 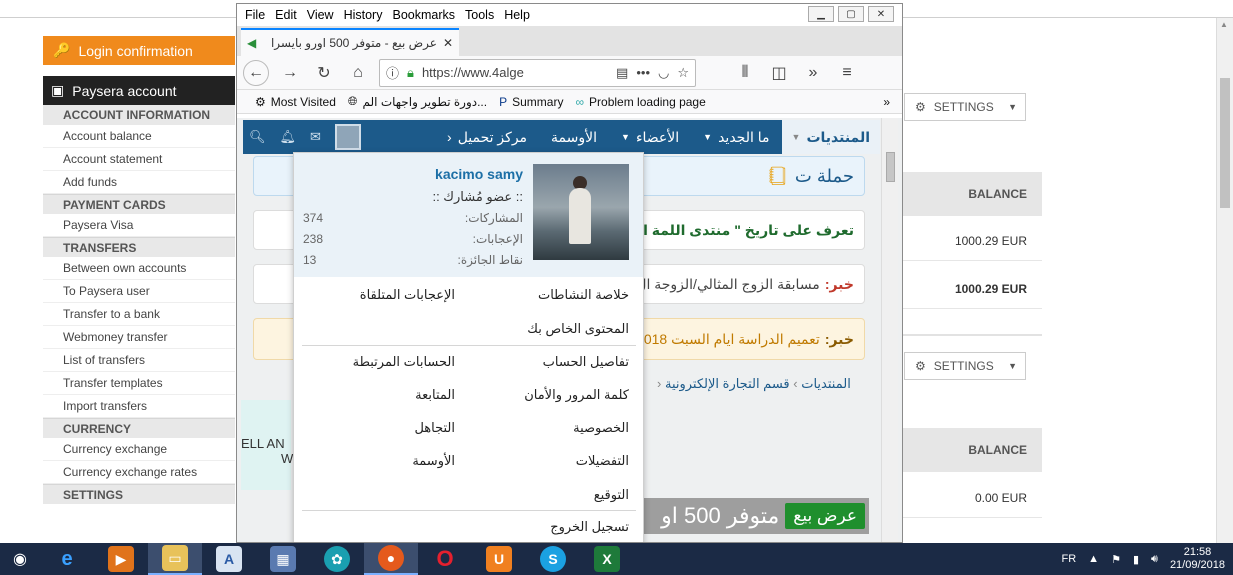 What do you see at coordinates (290, 73) in the screenshot?
I see `forward-icon: →` at bounding box center [290, 73].